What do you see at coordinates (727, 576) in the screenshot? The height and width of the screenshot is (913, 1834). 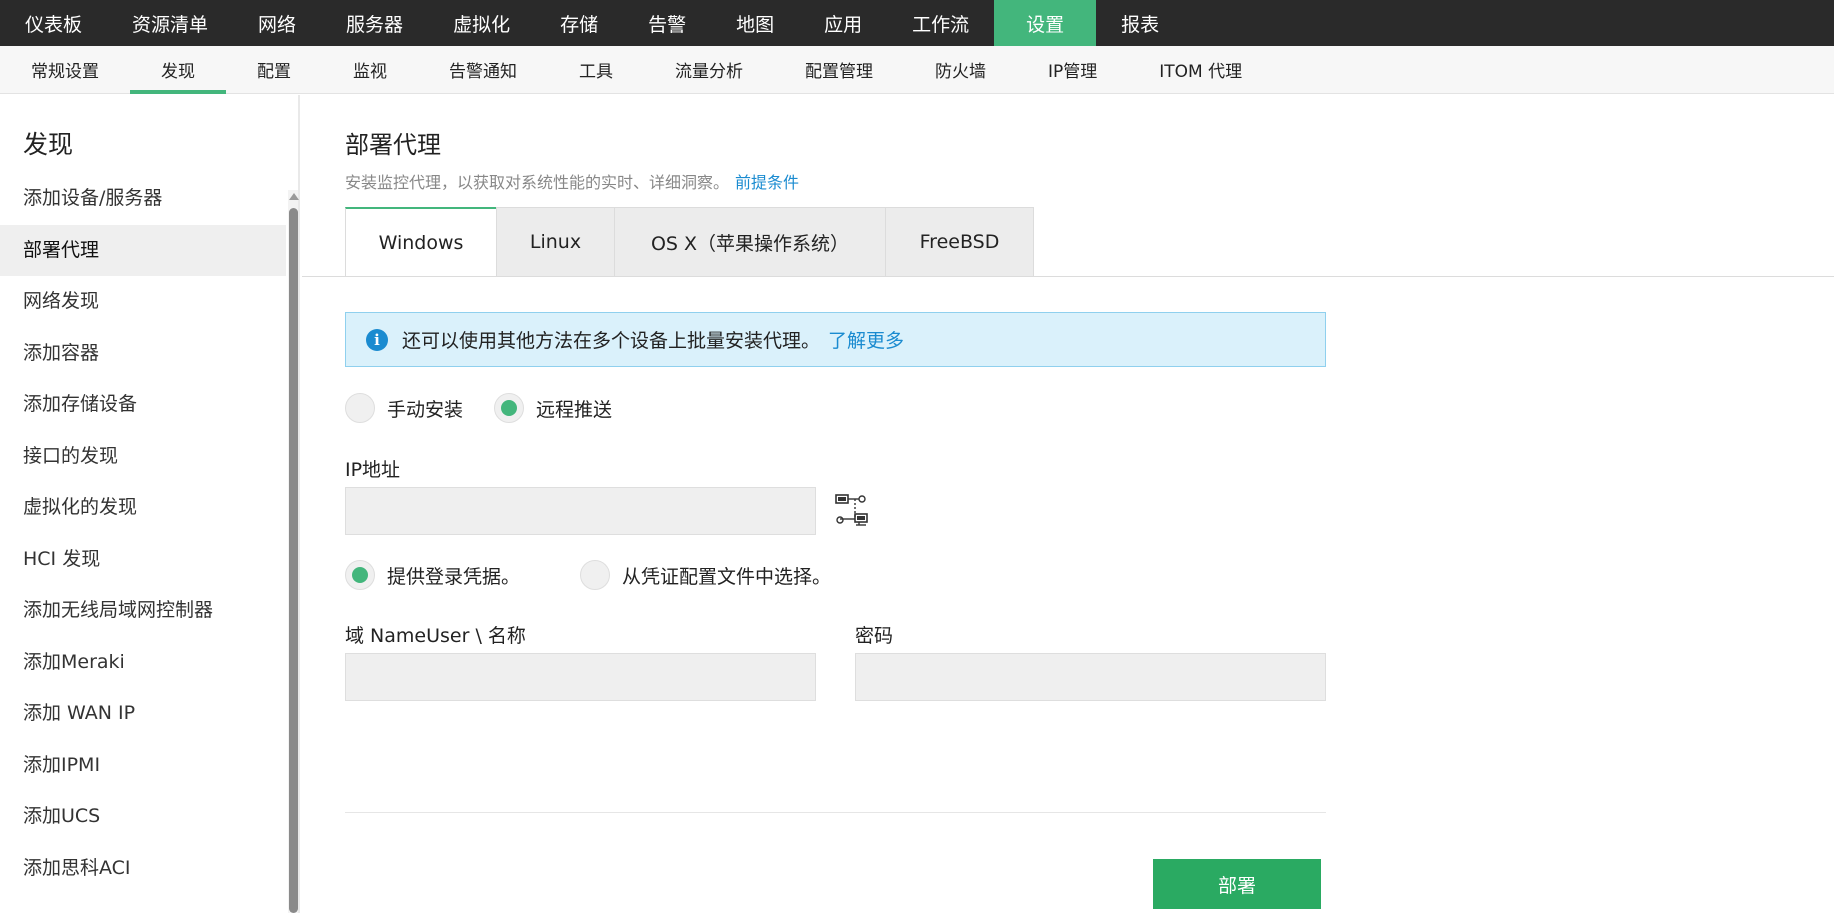 I see `radio-credential-profile-label: 从凭证配置文件中选择。` at bounding box center [727, 576].